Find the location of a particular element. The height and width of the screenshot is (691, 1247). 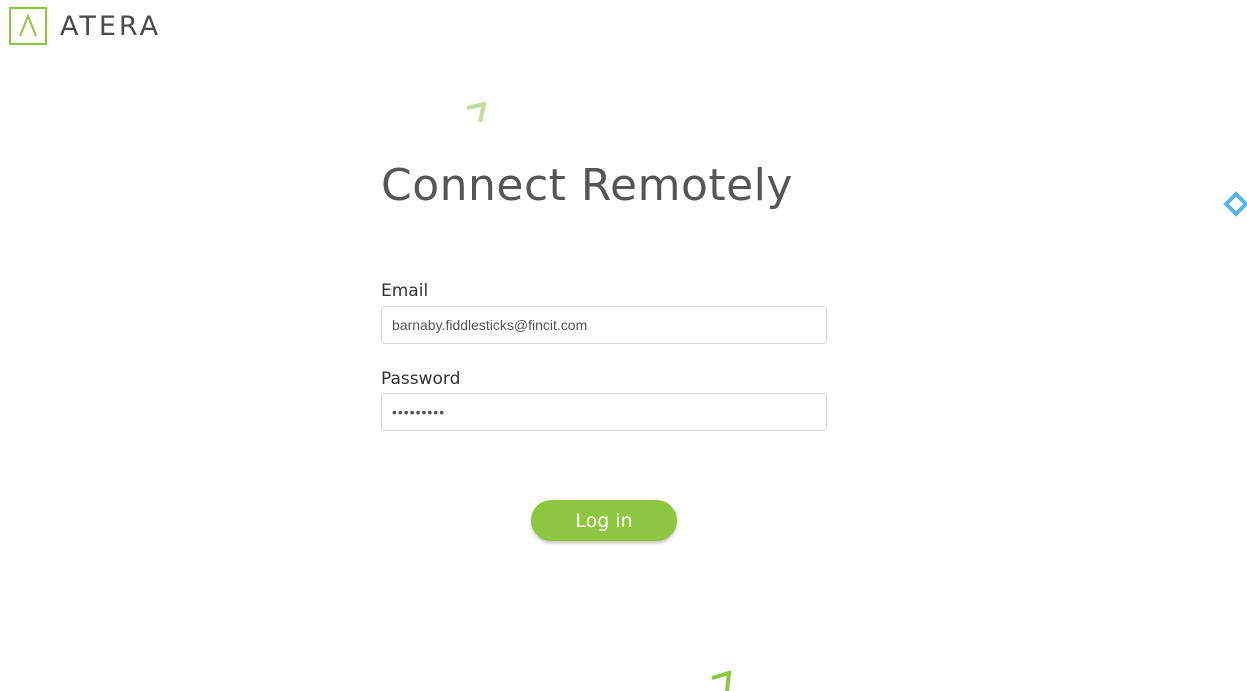

email-label: Email is located at coordinates (405, 291).